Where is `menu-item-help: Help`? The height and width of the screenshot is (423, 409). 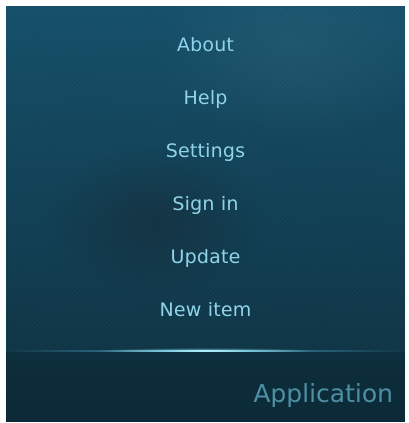
menu-item-help: Help is located at coordinates (205, 98).